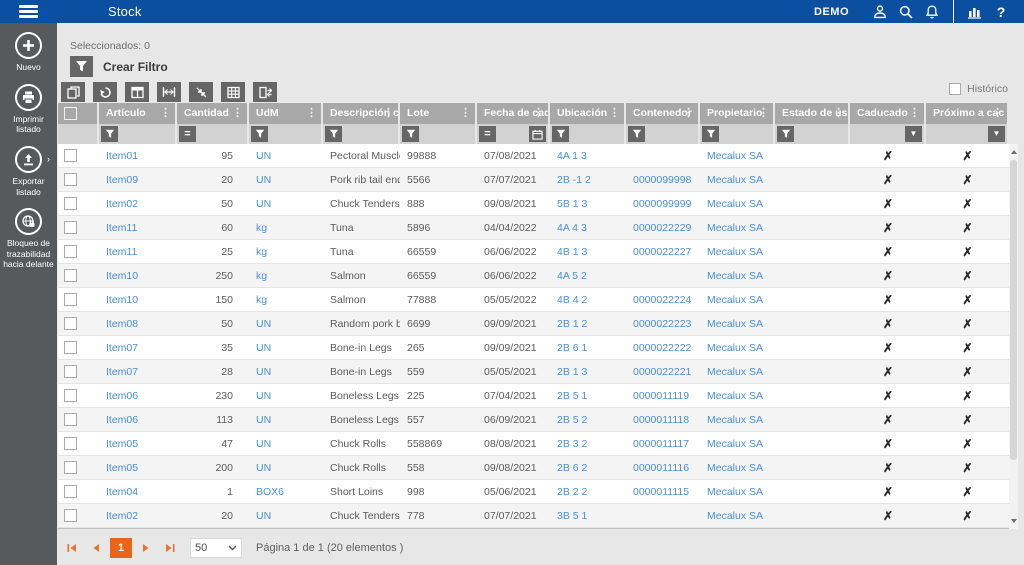 Image resolution: width=1024 pixels, height=565 pixels. What do you see at coordinates (1013, 336) in the screenshot?
I see `vertical-scrollbar` at bounding box center [1013, 336].